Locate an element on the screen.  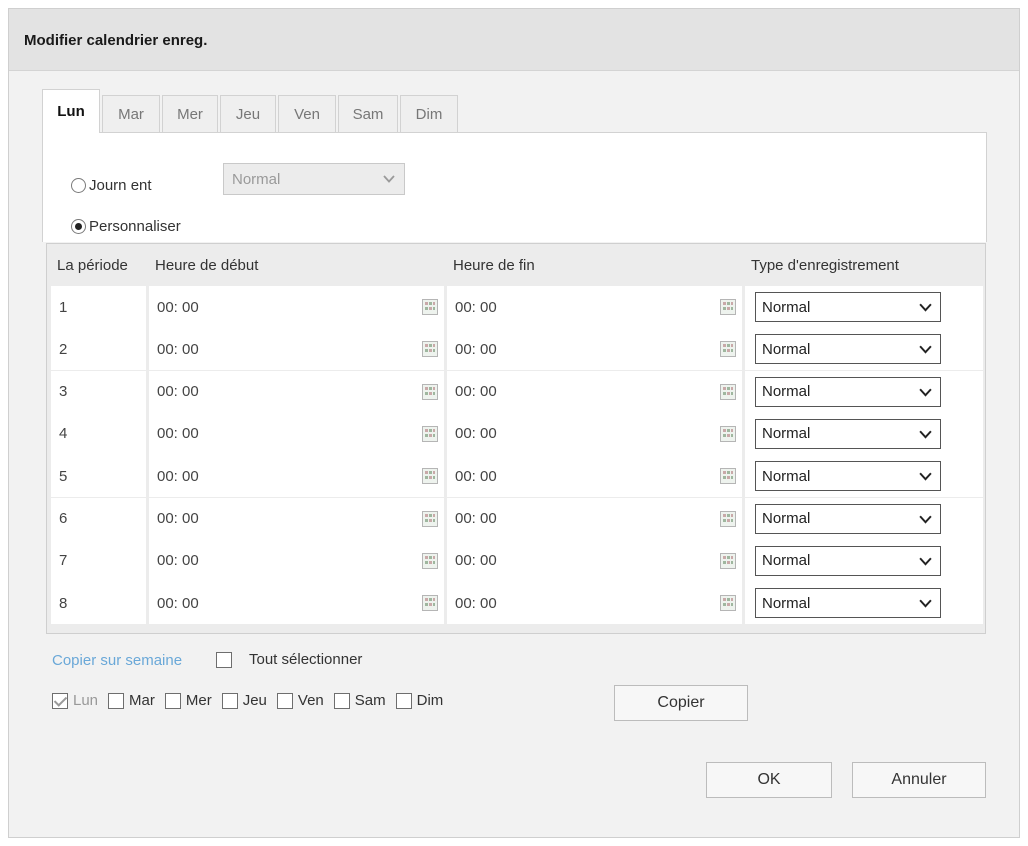
tab-lun: Lun is located at coordinates (71, 111).